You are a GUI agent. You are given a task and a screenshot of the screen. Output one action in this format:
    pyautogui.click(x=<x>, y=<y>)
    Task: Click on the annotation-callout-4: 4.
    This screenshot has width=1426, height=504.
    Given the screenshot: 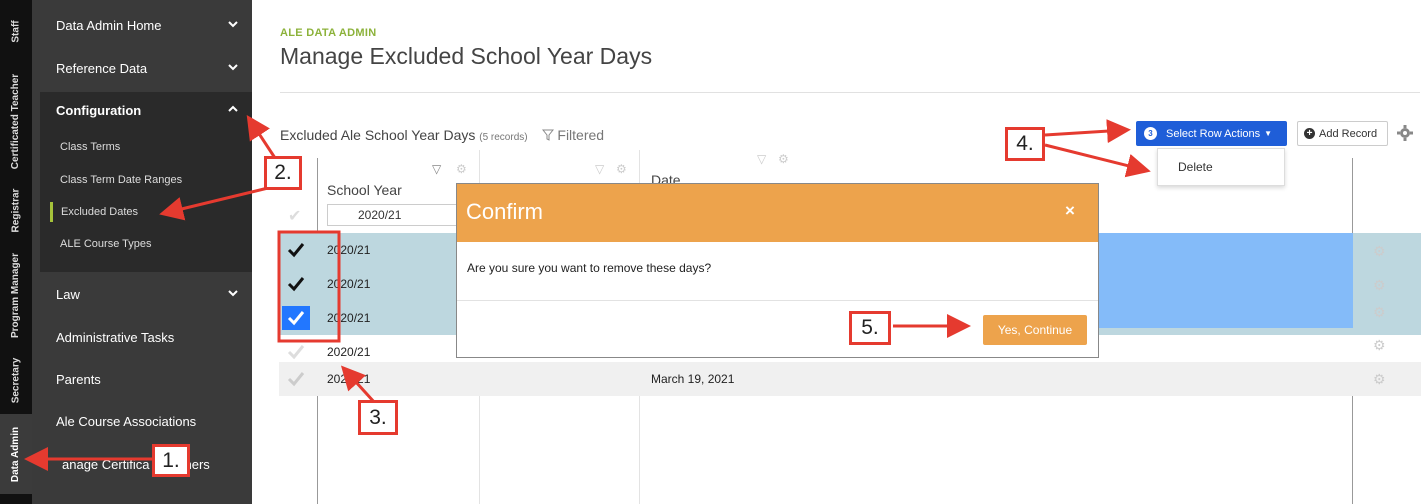 What is the action you would take?
    pyautogui.click(x=1025, y=144)
    